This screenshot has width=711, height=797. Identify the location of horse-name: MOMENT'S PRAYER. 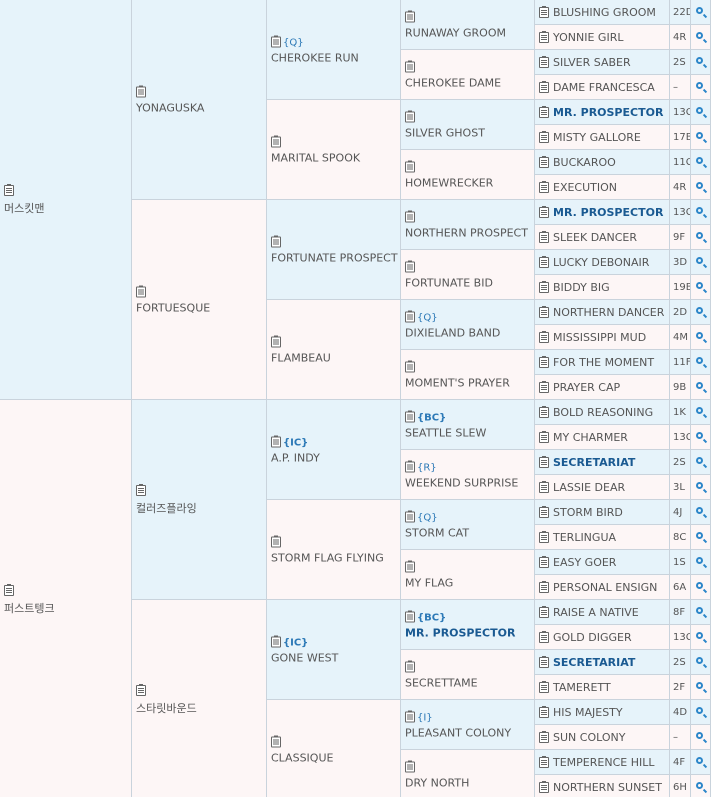
(457, 382).